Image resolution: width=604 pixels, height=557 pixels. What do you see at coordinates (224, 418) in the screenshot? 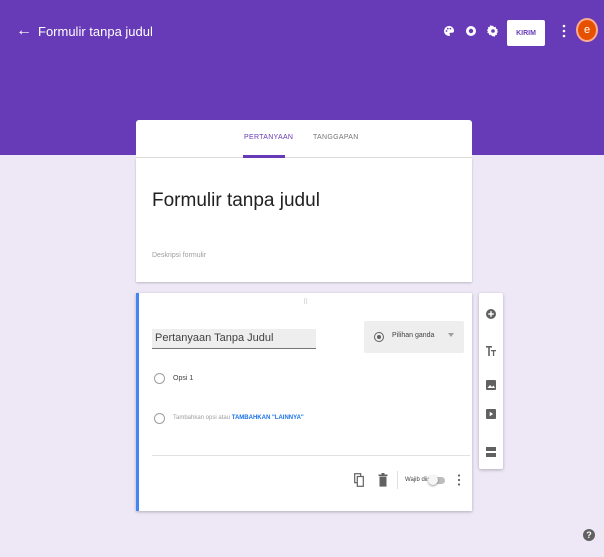
I see `add-option-or: atau` at bounding box center [224, 418].